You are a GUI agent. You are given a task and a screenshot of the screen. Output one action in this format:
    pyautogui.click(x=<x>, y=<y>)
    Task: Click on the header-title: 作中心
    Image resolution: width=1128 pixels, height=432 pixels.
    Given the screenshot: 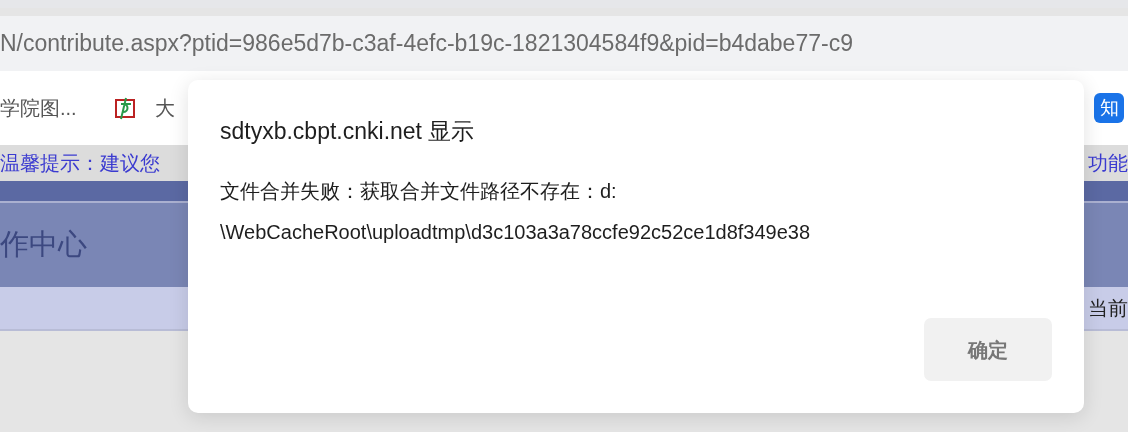 What is the action you would take?
    pyautogui.click(x=43, y=245)
    